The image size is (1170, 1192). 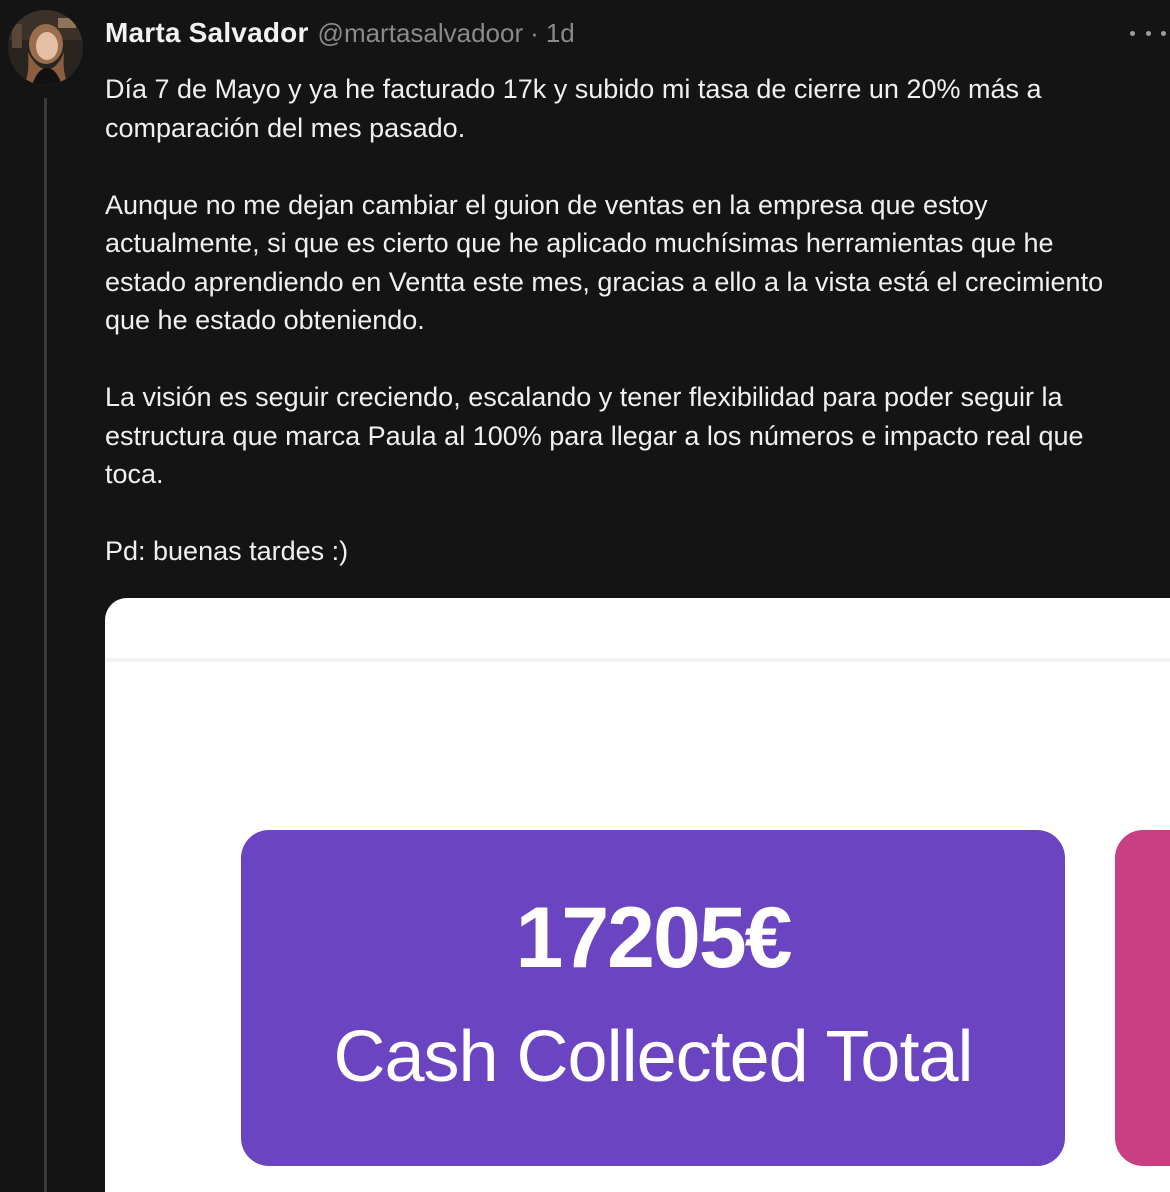 I want to click on next-stat-tile, so click(x=1142, y=998).